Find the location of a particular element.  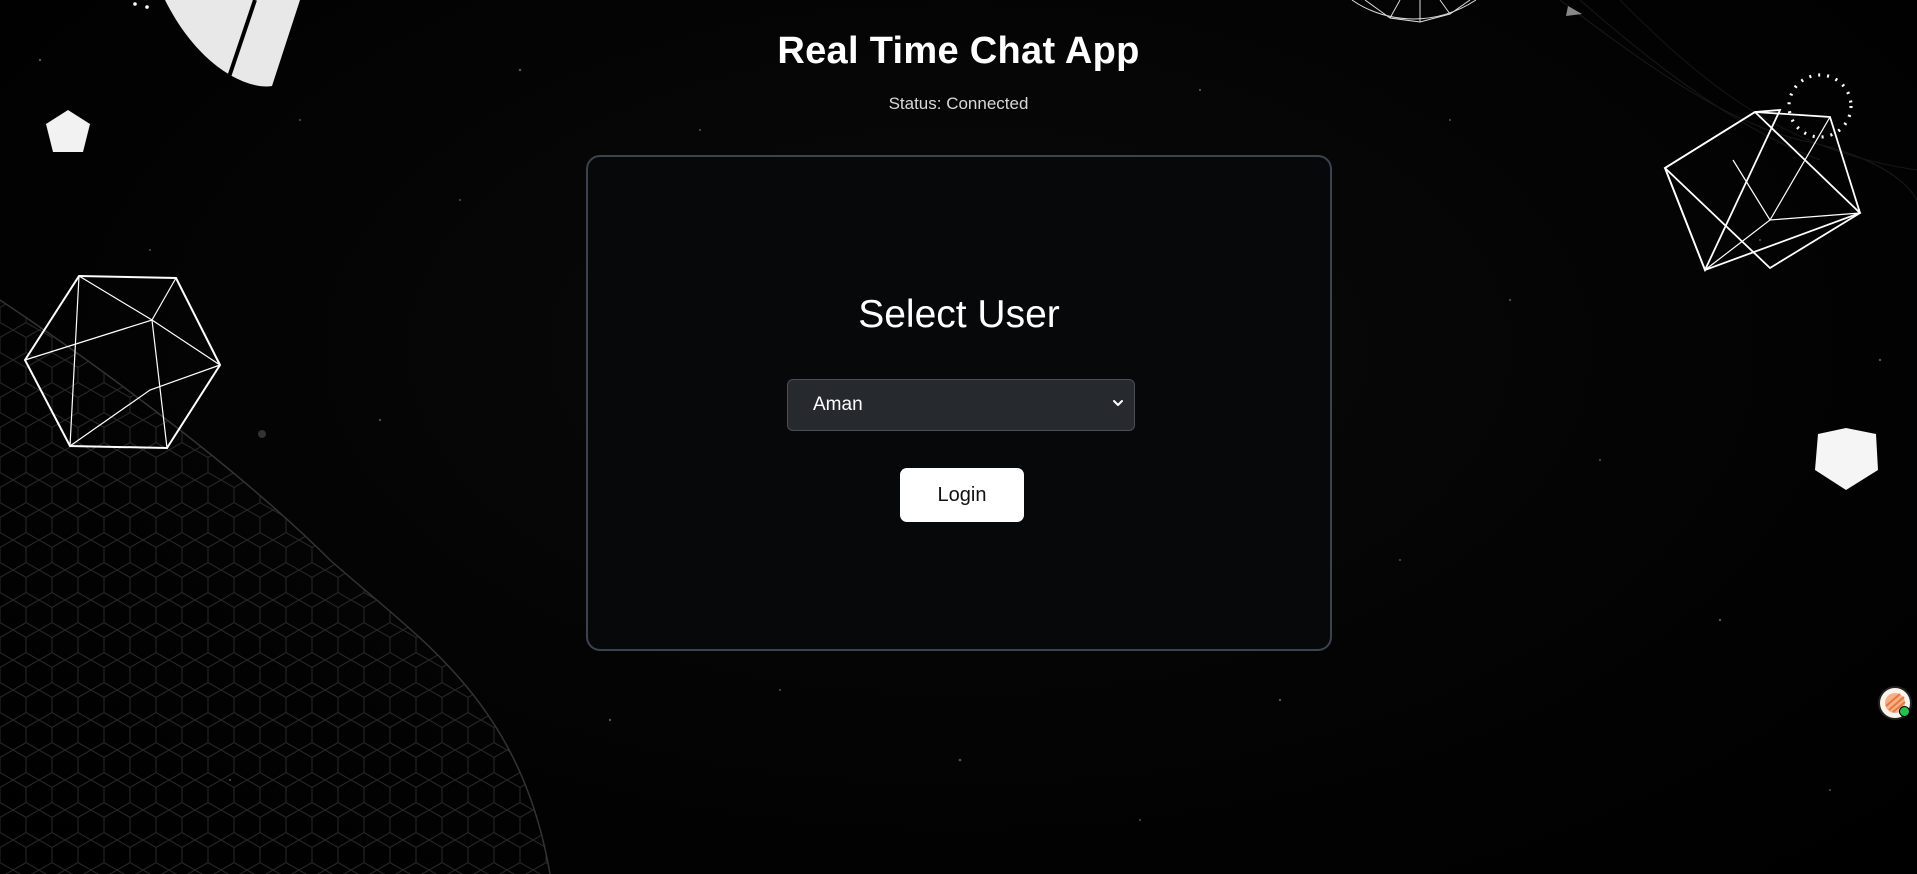

user-select-value: Aman is located at coordinates (838, 404).